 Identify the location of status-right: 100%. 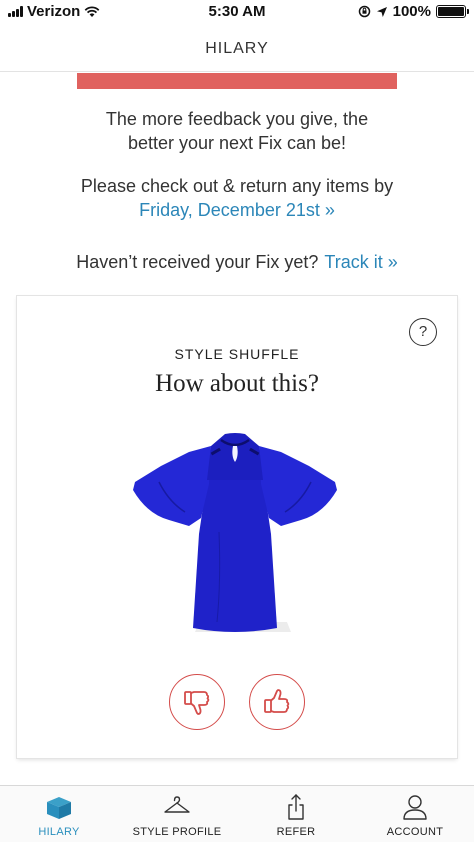
(413, 11).